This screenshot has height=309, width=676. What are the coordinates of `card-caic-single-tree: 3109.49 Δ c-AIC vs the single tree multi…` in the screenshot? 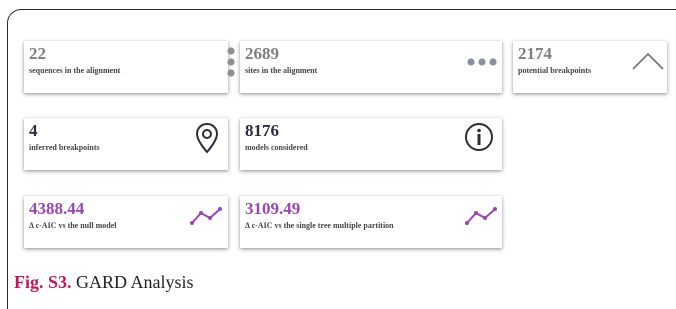 It's located at (371, 222).